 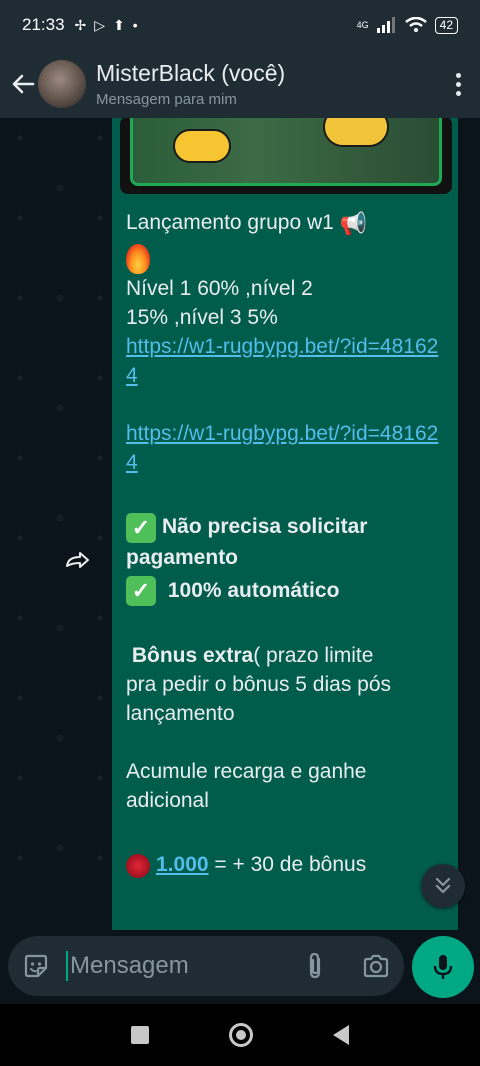 I want to click on back-arrow-icon, so click(x=23, y=84).